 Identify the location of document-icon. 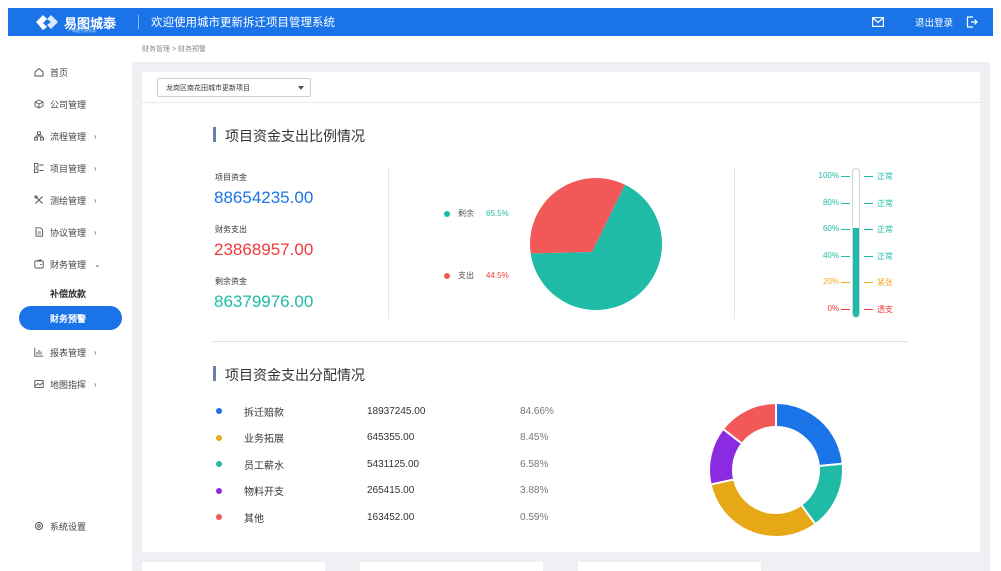
(39, 232).